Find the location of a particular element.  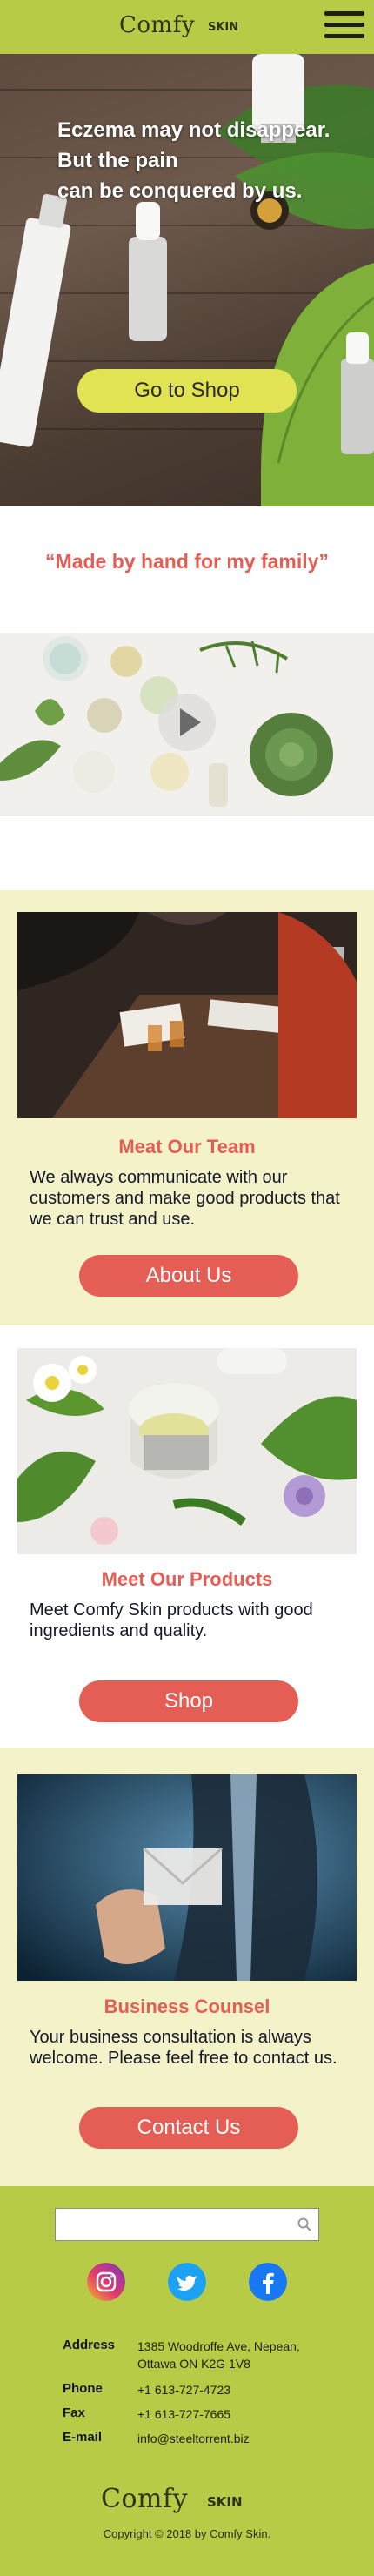

fax-label: Fax is located at coordinates (74, 2412).